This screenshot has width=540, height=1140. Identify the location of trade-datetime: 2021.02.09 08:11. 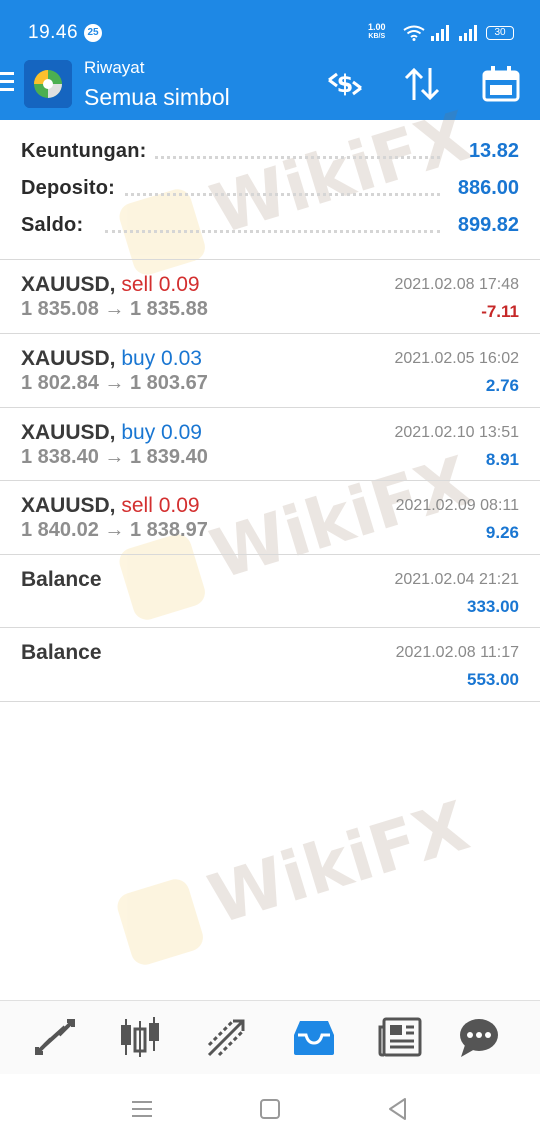
(457, 505).